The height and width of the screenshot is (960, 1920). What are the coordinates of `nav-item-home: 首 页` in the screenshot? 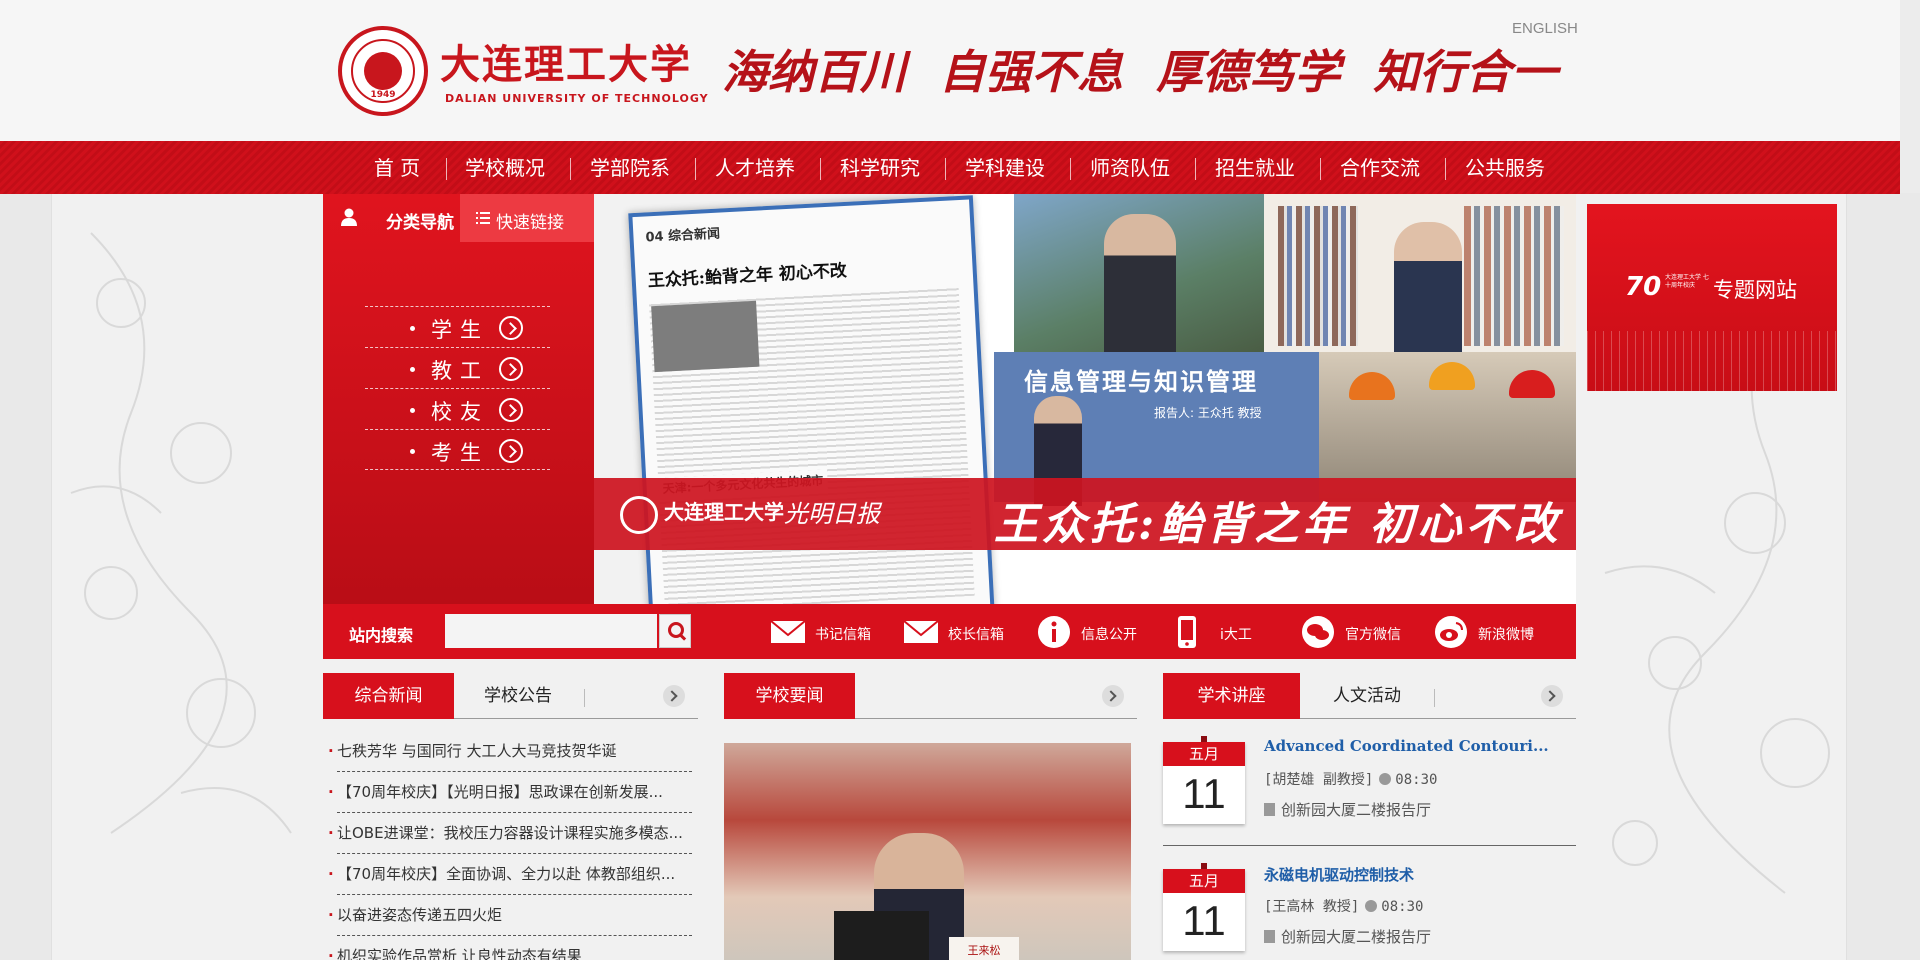 It's located at (397, 168).